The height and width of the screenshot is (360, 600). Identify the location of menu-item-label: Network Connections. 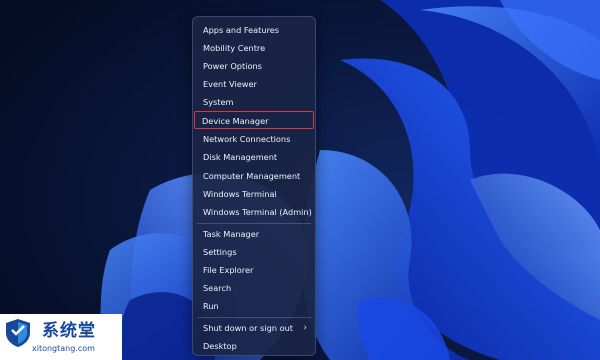
(247, 139).